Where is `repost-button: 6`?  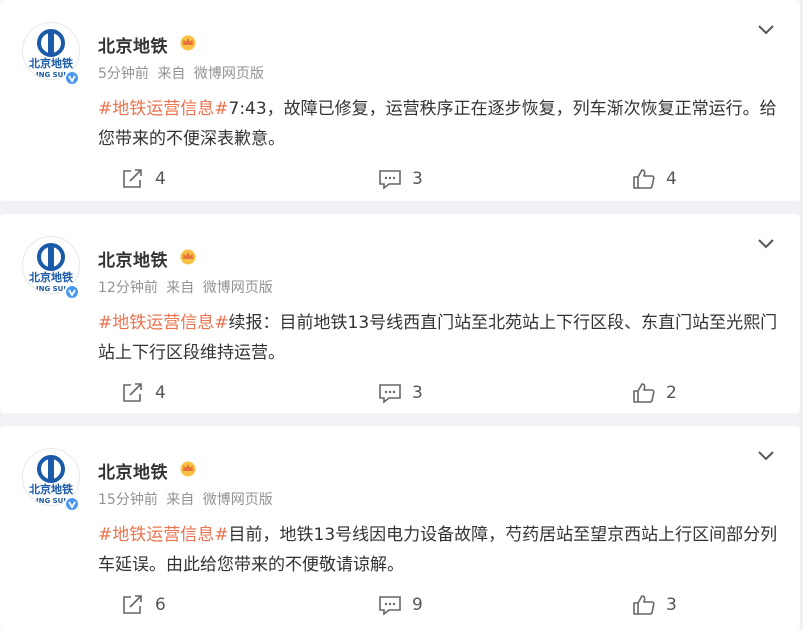
repost-button: 6 is located at coordinates (143, 605).